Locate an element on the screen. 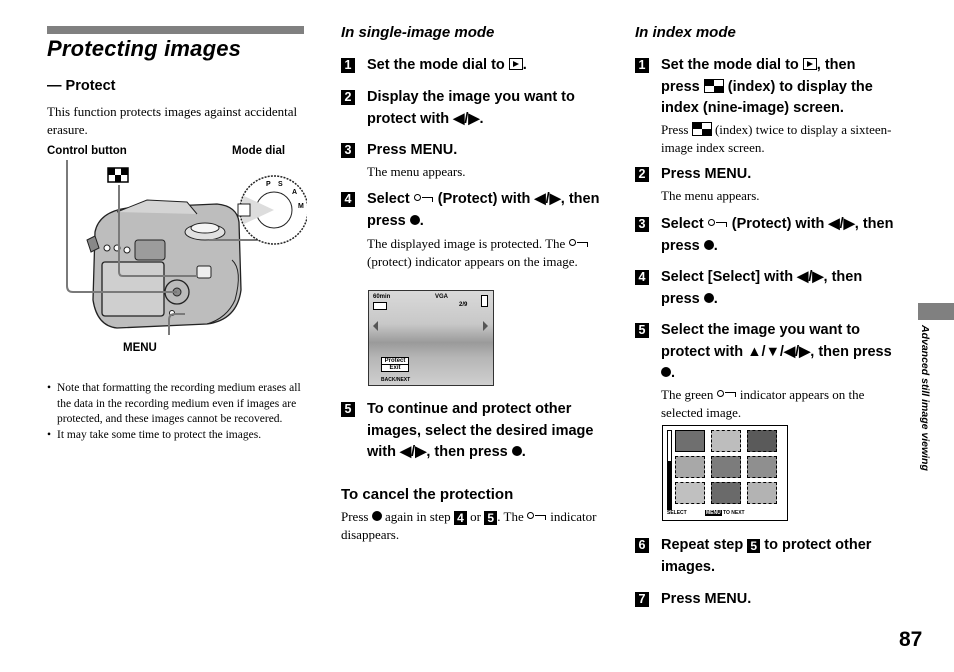 This screenshot has height=672, width=954. svg-text: M is located at coordinates (301, 206).